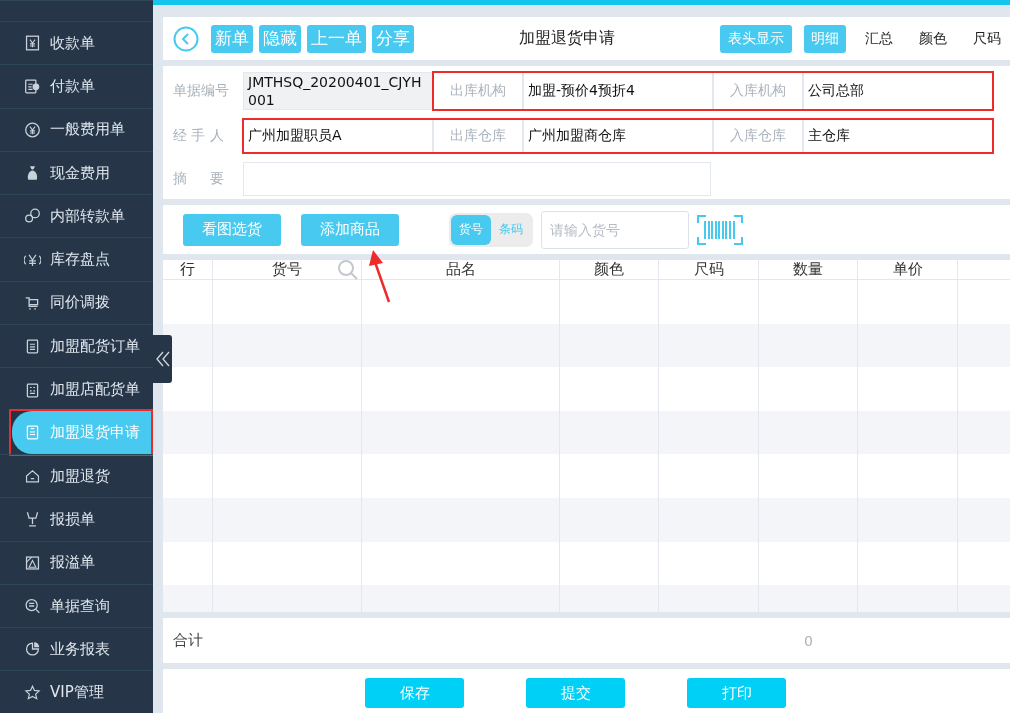 The height and width of the screenshot is (713, 1010). I want to click on sidebar-item: 库存盘点, so click(76, 259).